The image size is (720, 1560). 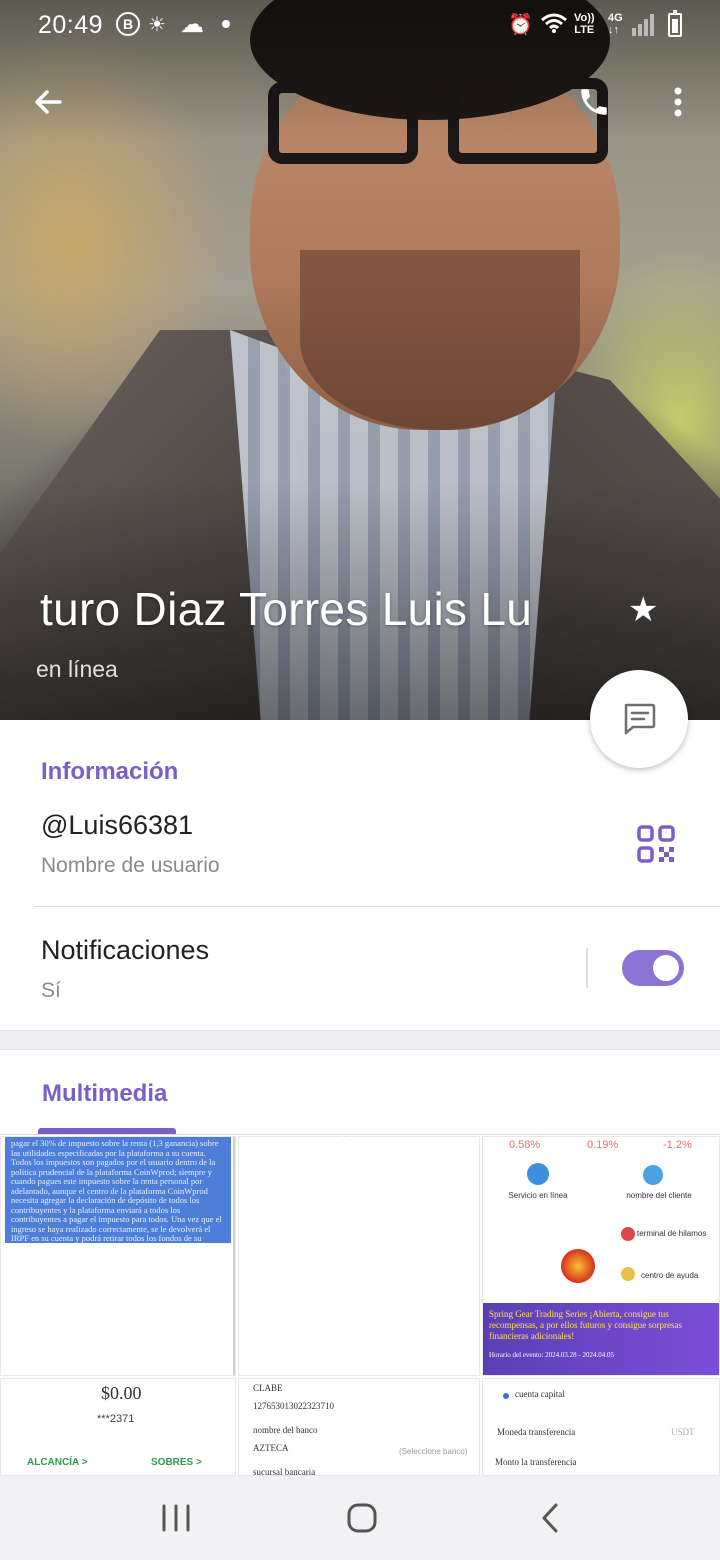 What do you see at coordinates (440, 340) in the screenshot?
I see `photo-beard` at bounding box center [440, 340].